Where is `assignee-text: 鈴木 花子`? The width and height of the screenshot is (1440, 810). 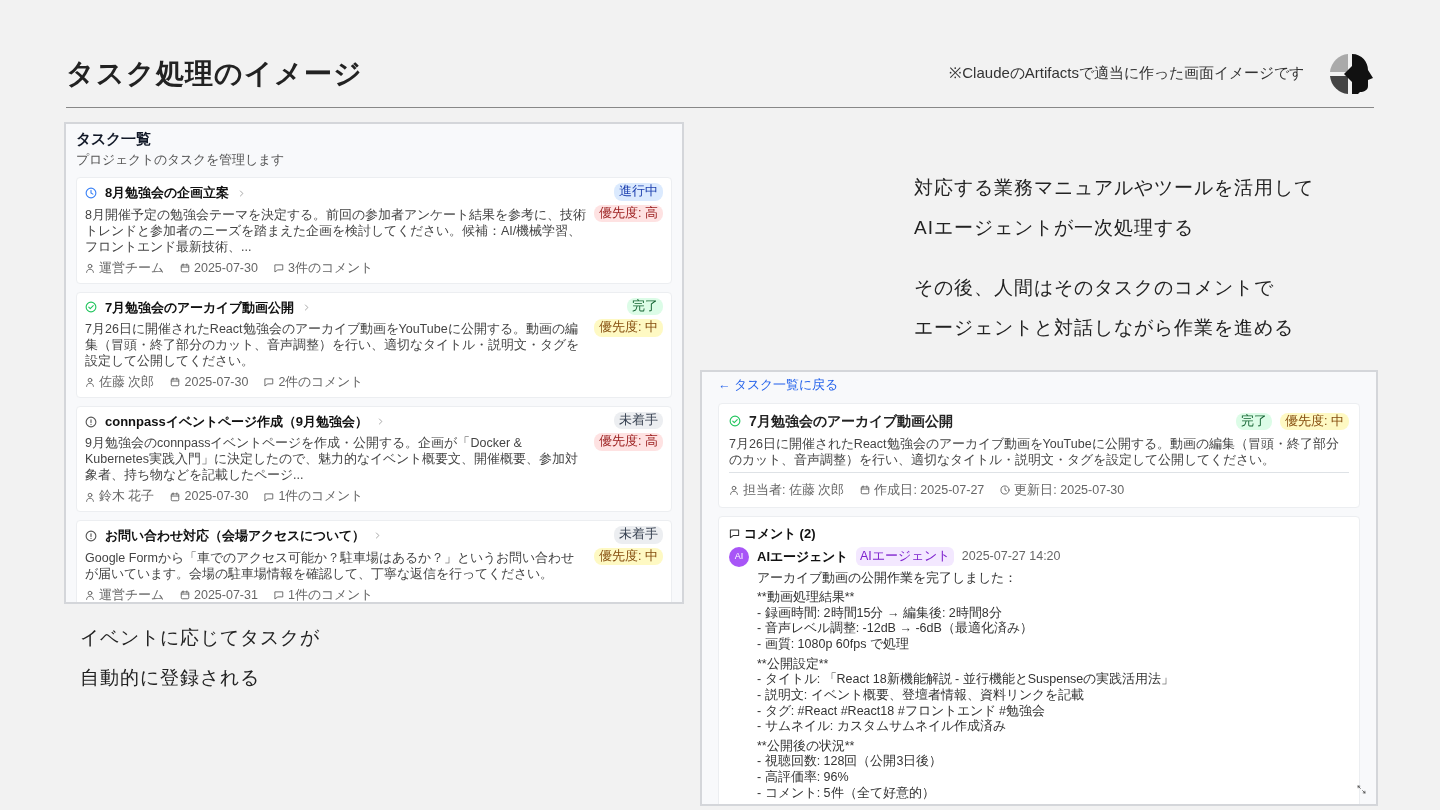
assignee-text: 鈴木 花子 is located at coordinates (127, 497).